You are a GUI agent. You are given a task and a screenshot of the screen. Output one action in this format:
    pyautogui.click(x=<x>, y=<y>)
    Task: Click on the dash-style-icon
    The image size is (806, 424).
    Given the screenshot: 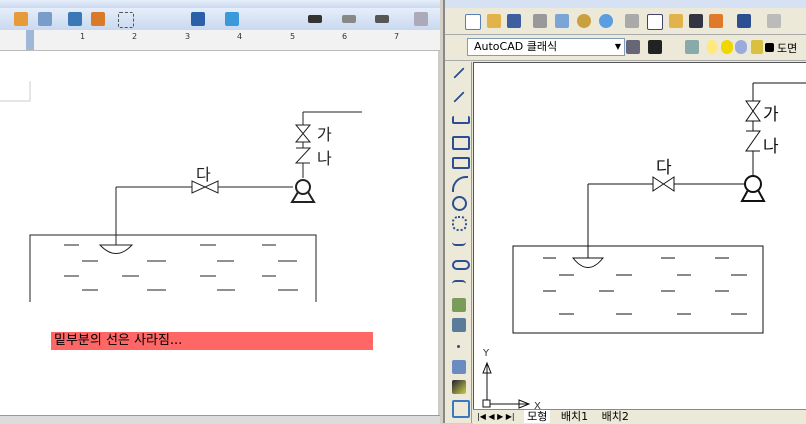 What is the action you would take?
    pyautogui.click(x=349, y=19)
    